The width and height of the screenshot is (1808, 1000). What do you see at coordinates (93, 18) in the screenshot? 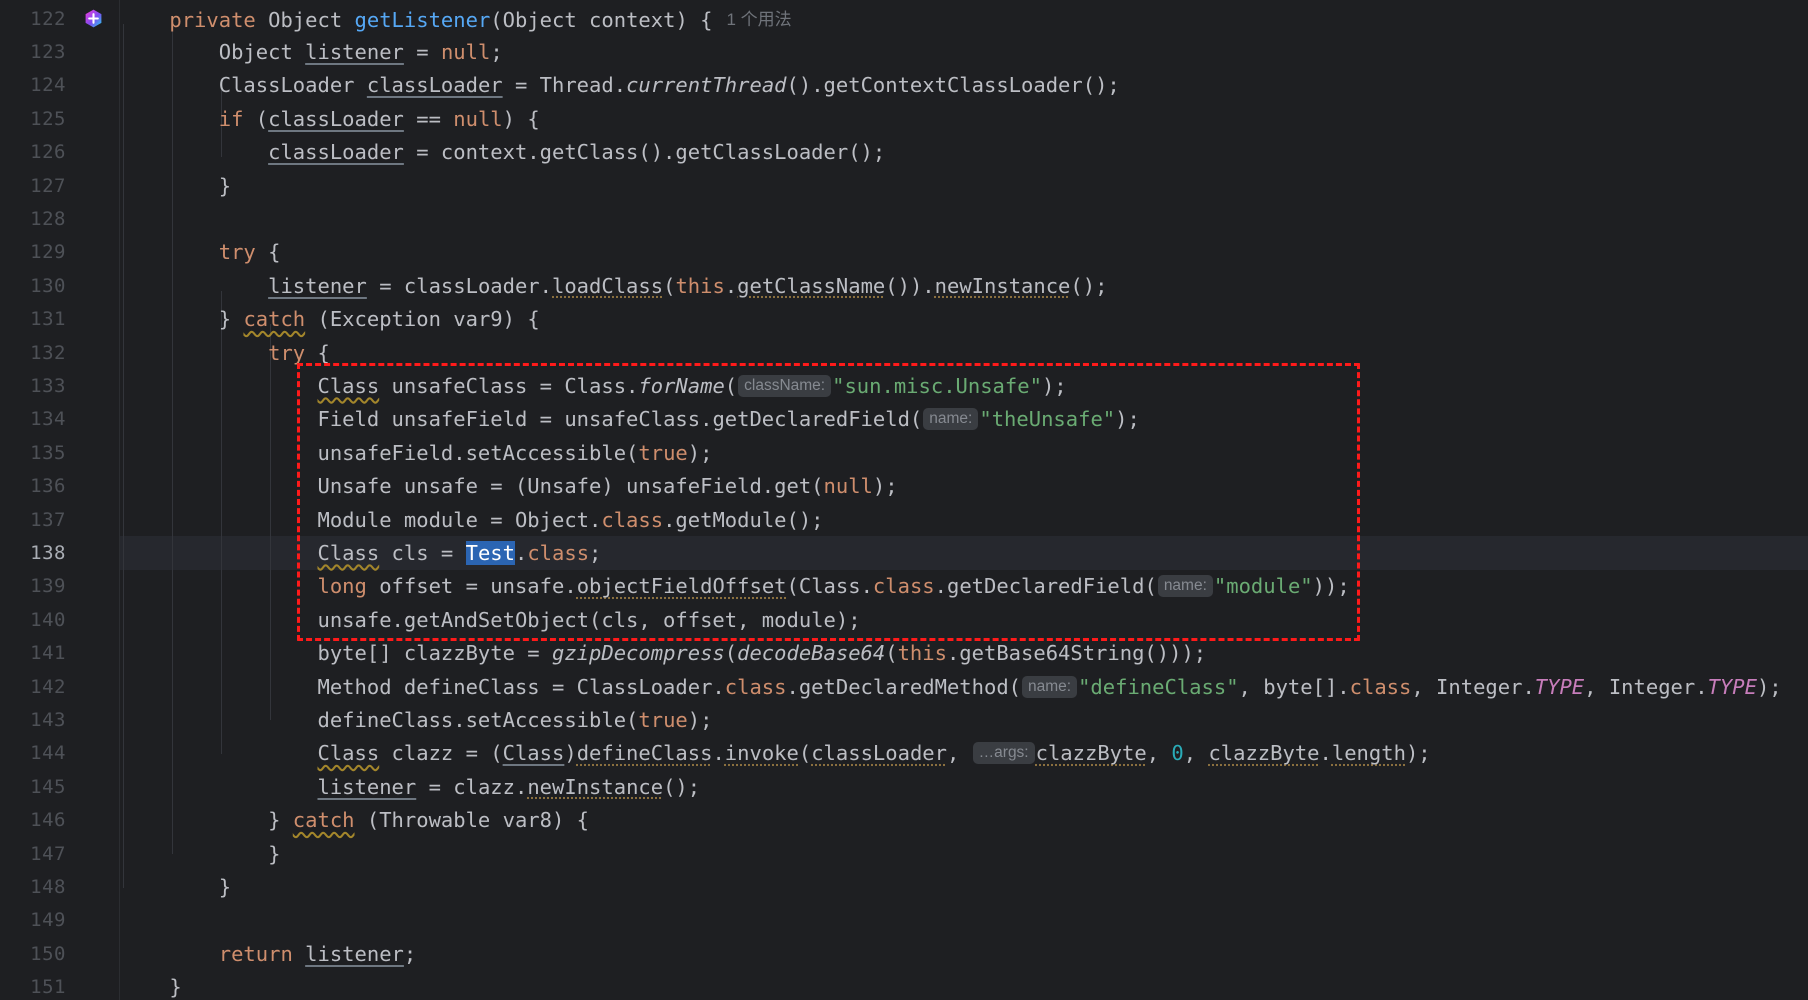
I see `ai-assistant-hexagon-icon` at bounding box center [93, 18].